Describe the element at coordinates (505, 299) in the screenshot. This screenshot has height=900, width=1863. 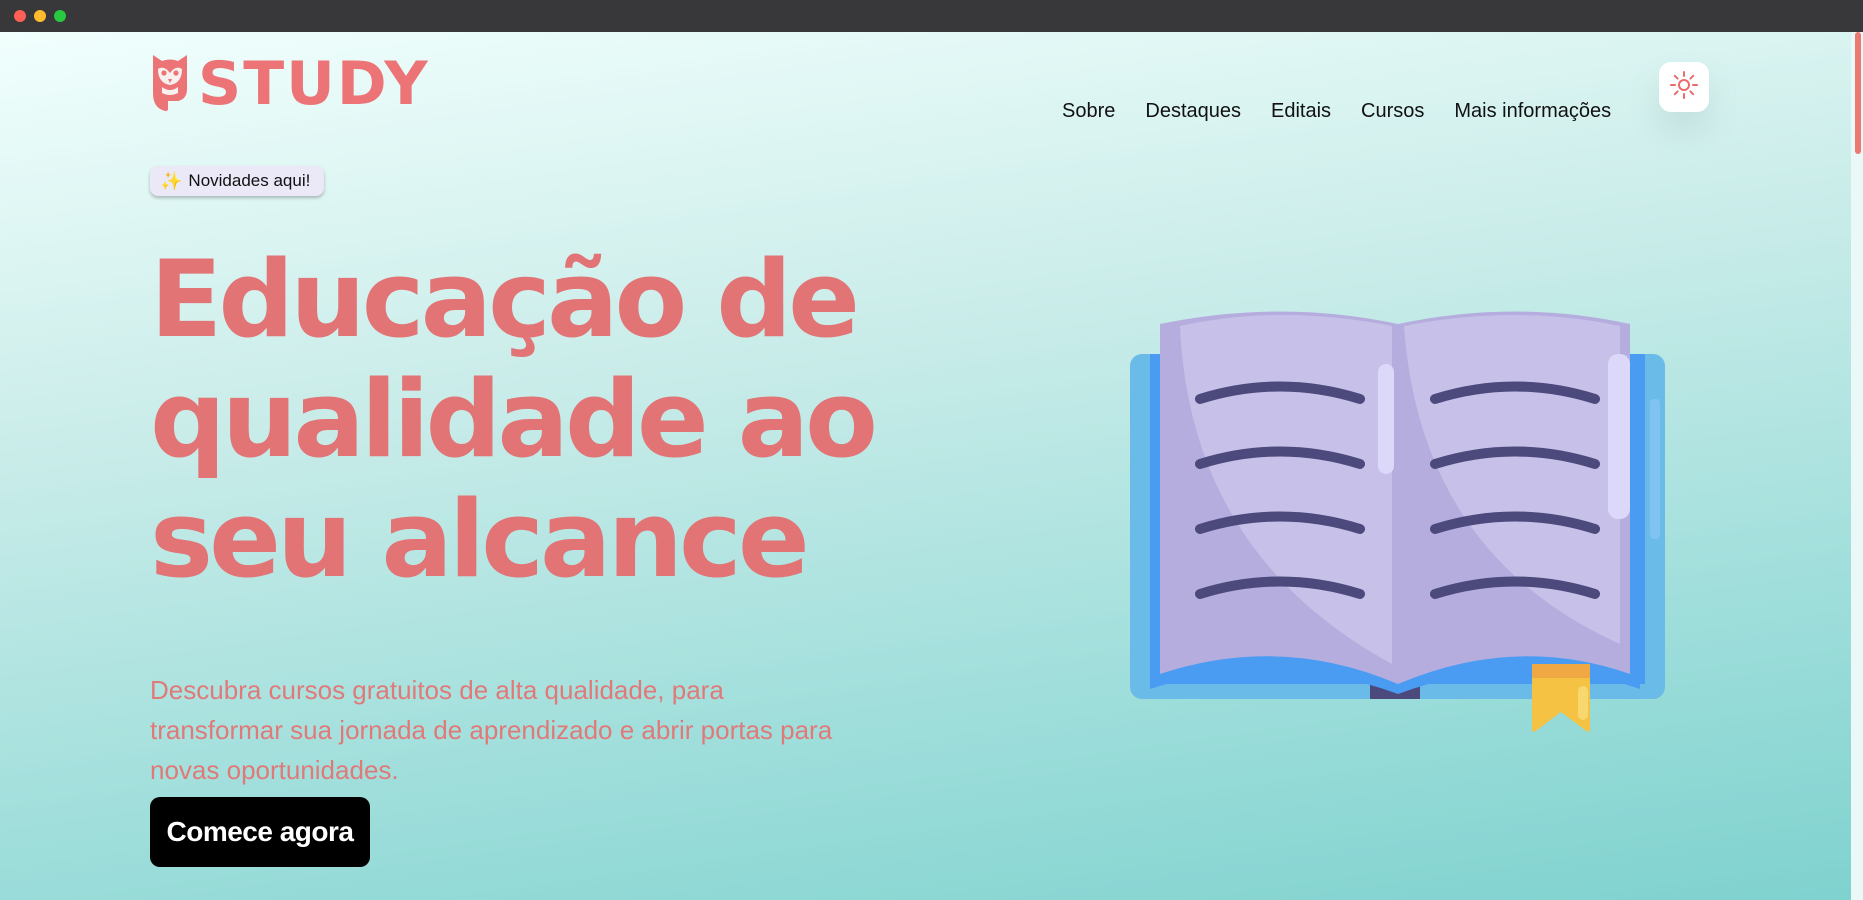
I see `hero-title-line: Educação de` at that location.